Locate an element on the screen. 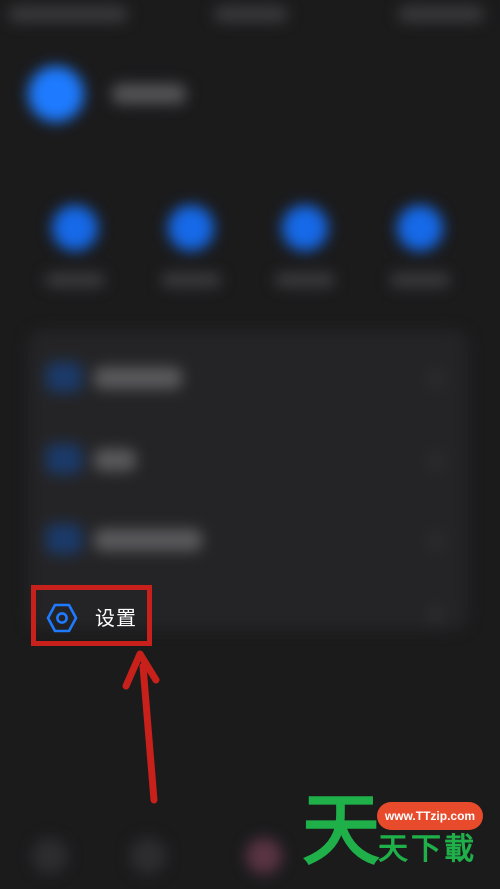 Image resolution: width=500 pixels, height=889 pixels. menu-row-1-chevron-icon is located at coordinates (436, 379).